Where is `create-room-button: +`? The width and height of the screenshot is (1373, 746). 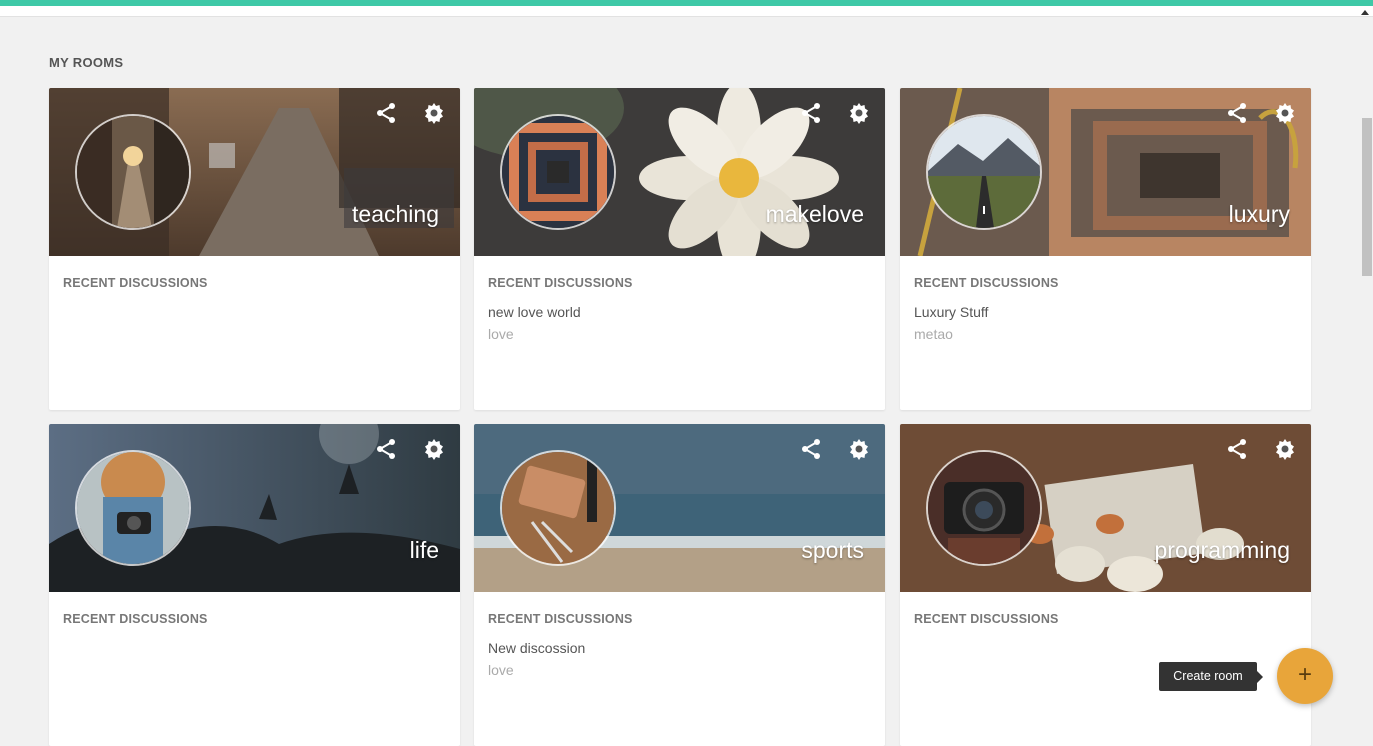
create-room-button: + is located at coordinates (1305, 676).